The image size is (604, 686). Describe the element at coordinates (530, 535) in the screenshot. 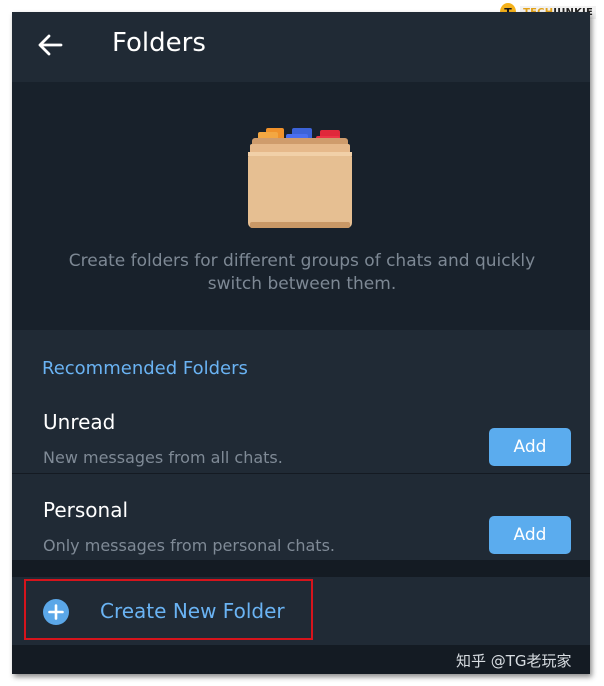

I see `add-personal-button: Add` at that location.